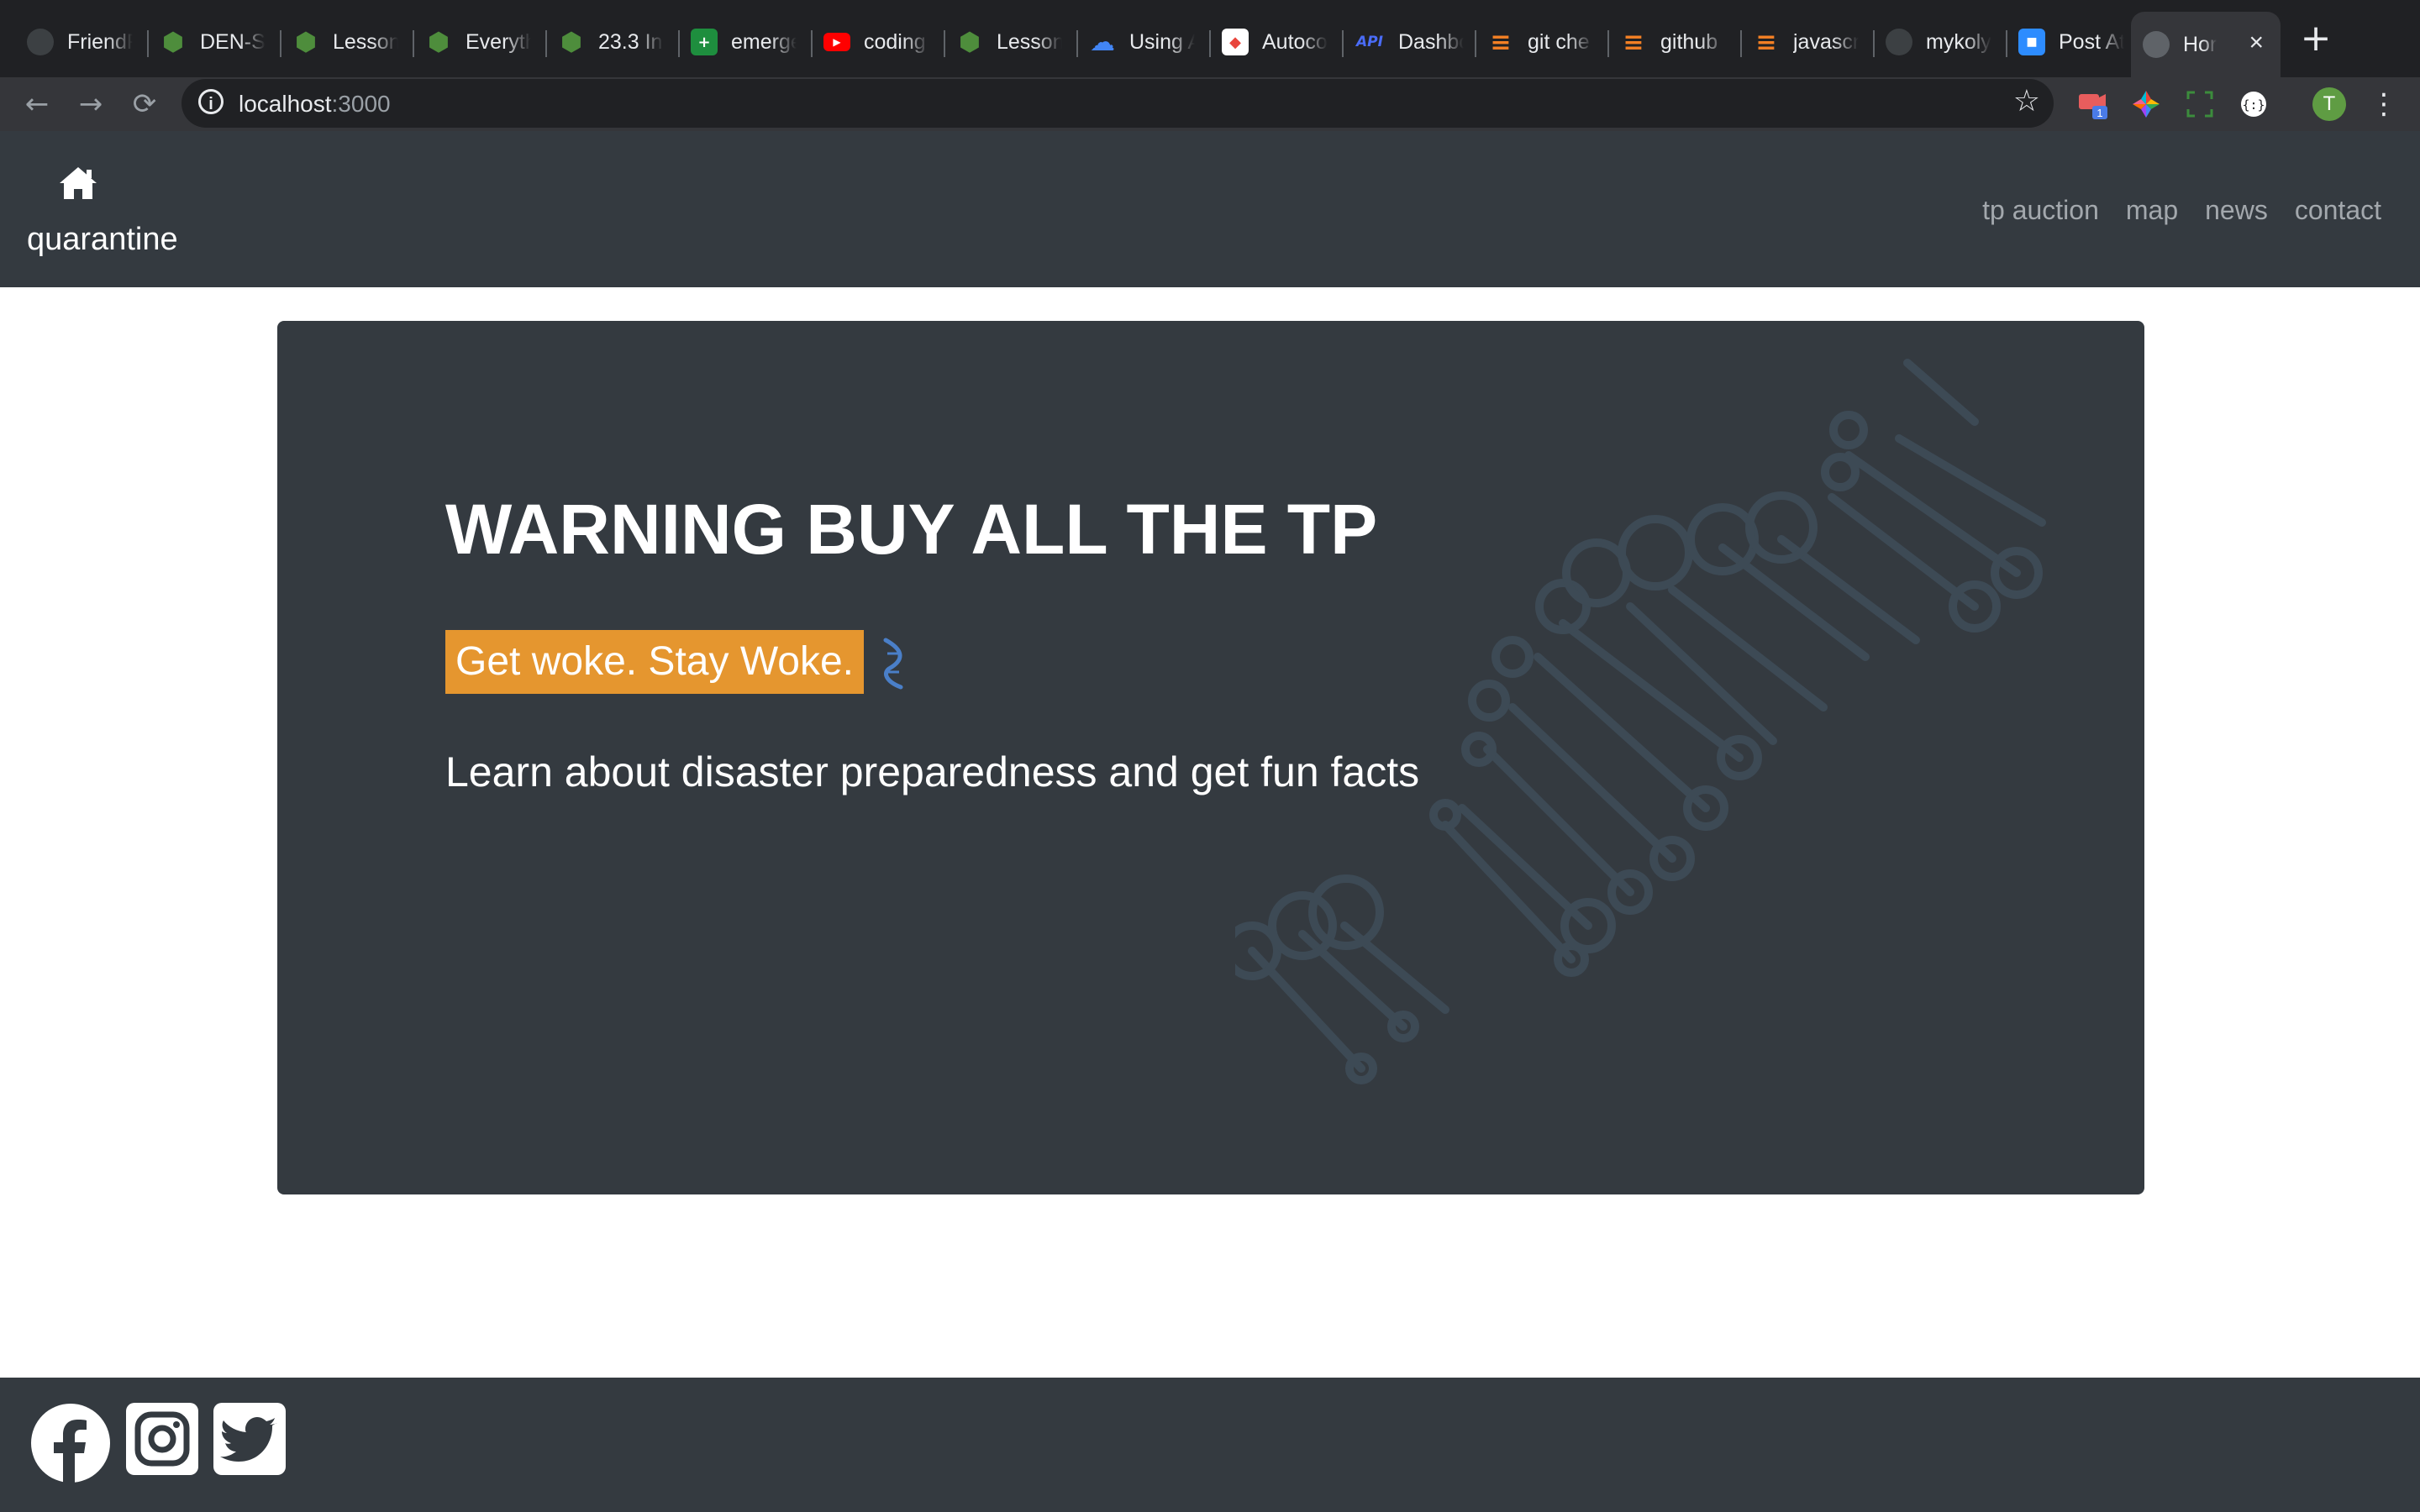 The height and width of the screenshot is (1512, 2420). What do you see at coordinates (1118, 103) in the screenshot?
I see `address-bar: i localhost:3000 ☆` at bounding box center [1118, 103].